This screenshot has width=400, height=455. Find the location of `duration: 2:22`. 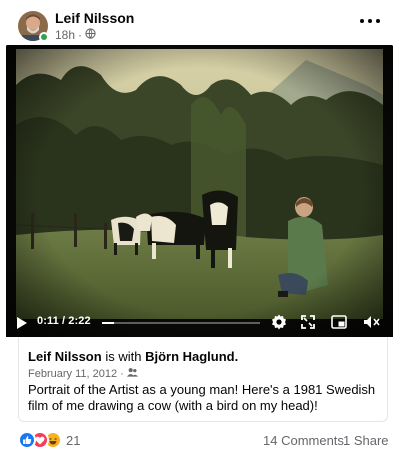

duration: 2:22 is located at coordinates (79, 321).